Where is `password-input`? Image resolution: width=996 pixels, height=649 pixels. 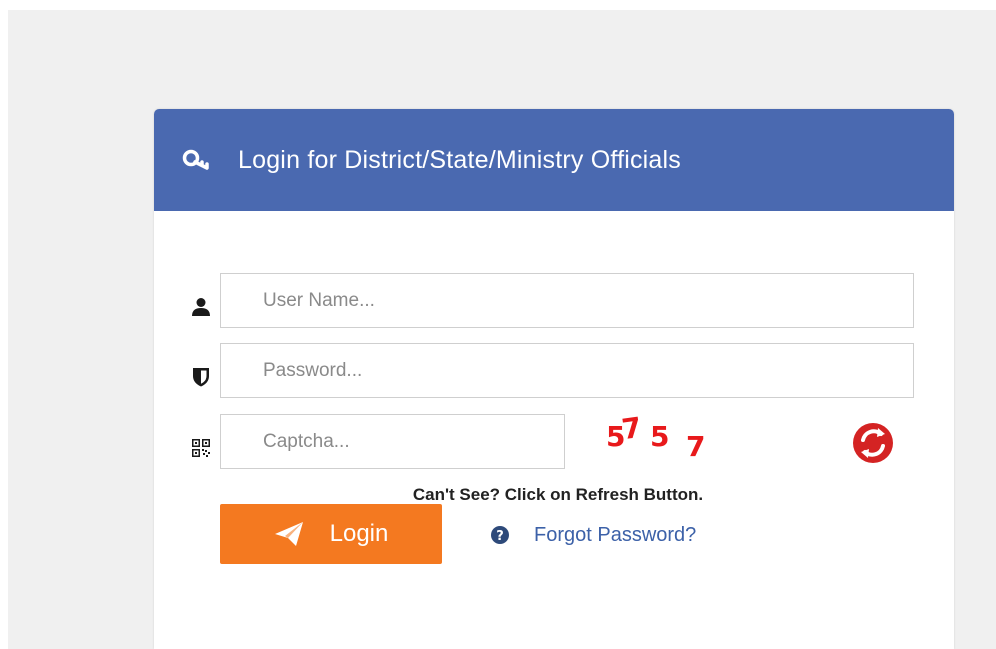 password-input is located at coordinates (567, 370).